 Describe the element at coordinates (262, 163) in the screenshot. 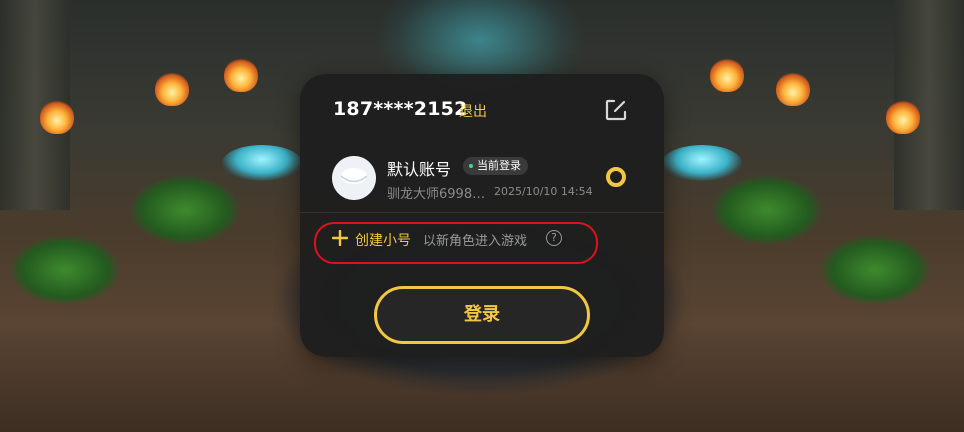

I see `brazier-left` at that location.